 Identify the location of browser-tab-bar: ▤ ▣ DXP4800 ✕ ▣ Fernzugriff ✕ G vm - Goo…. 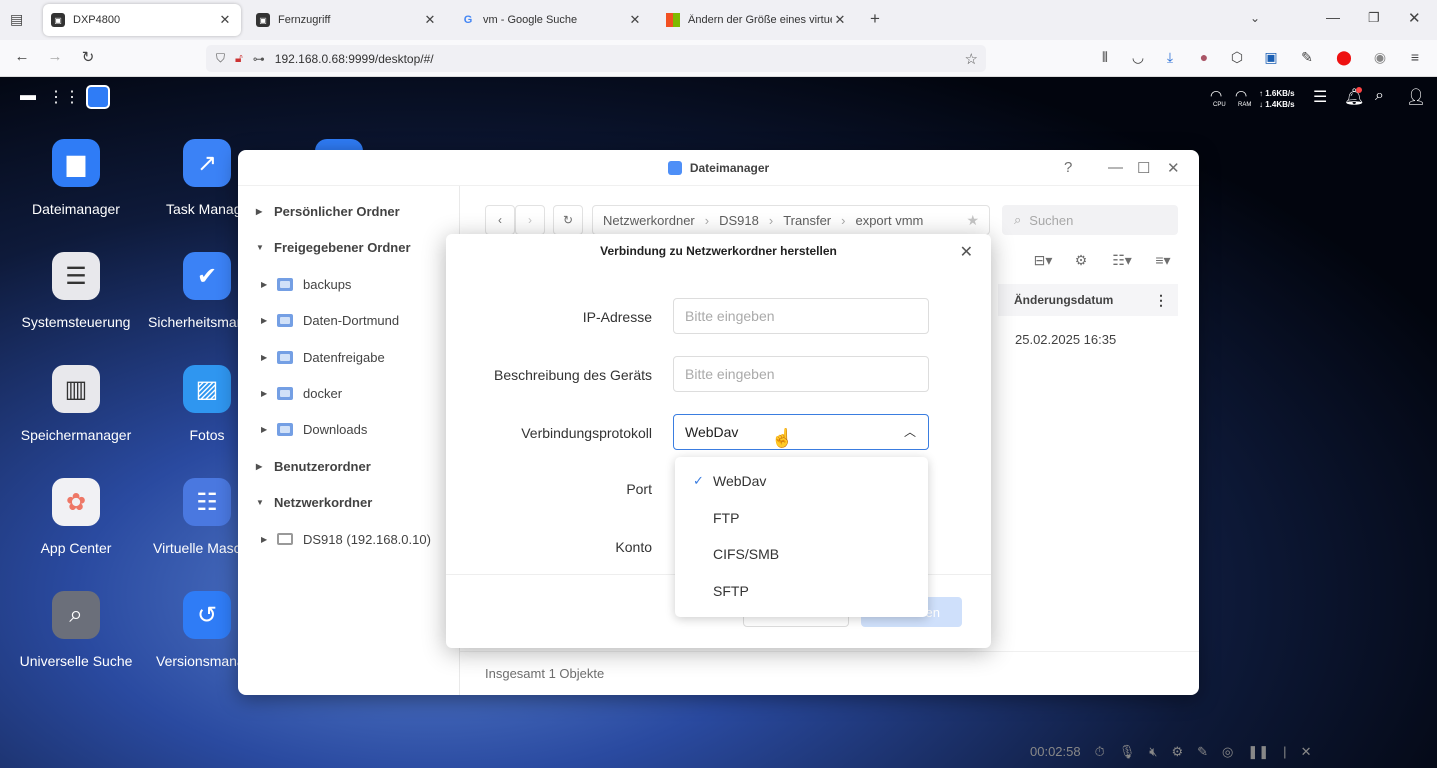
(718, 20).